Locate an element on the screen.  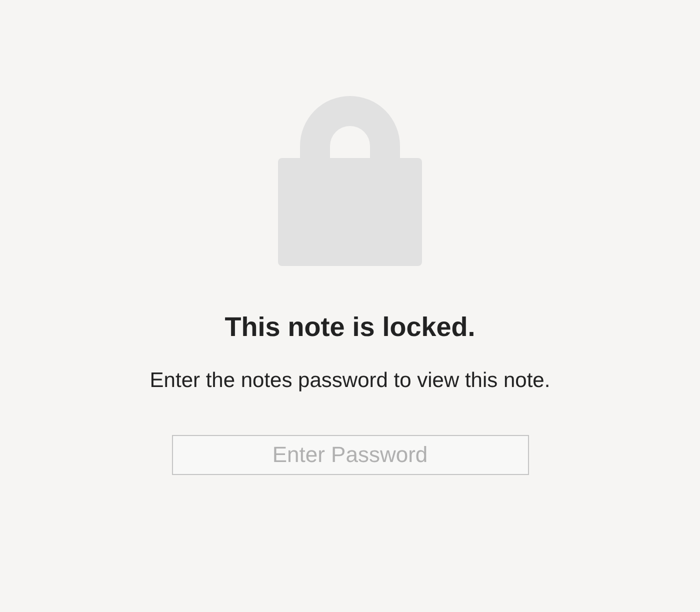
locked-title: This note is locked. is located at coordinates (350, 327).